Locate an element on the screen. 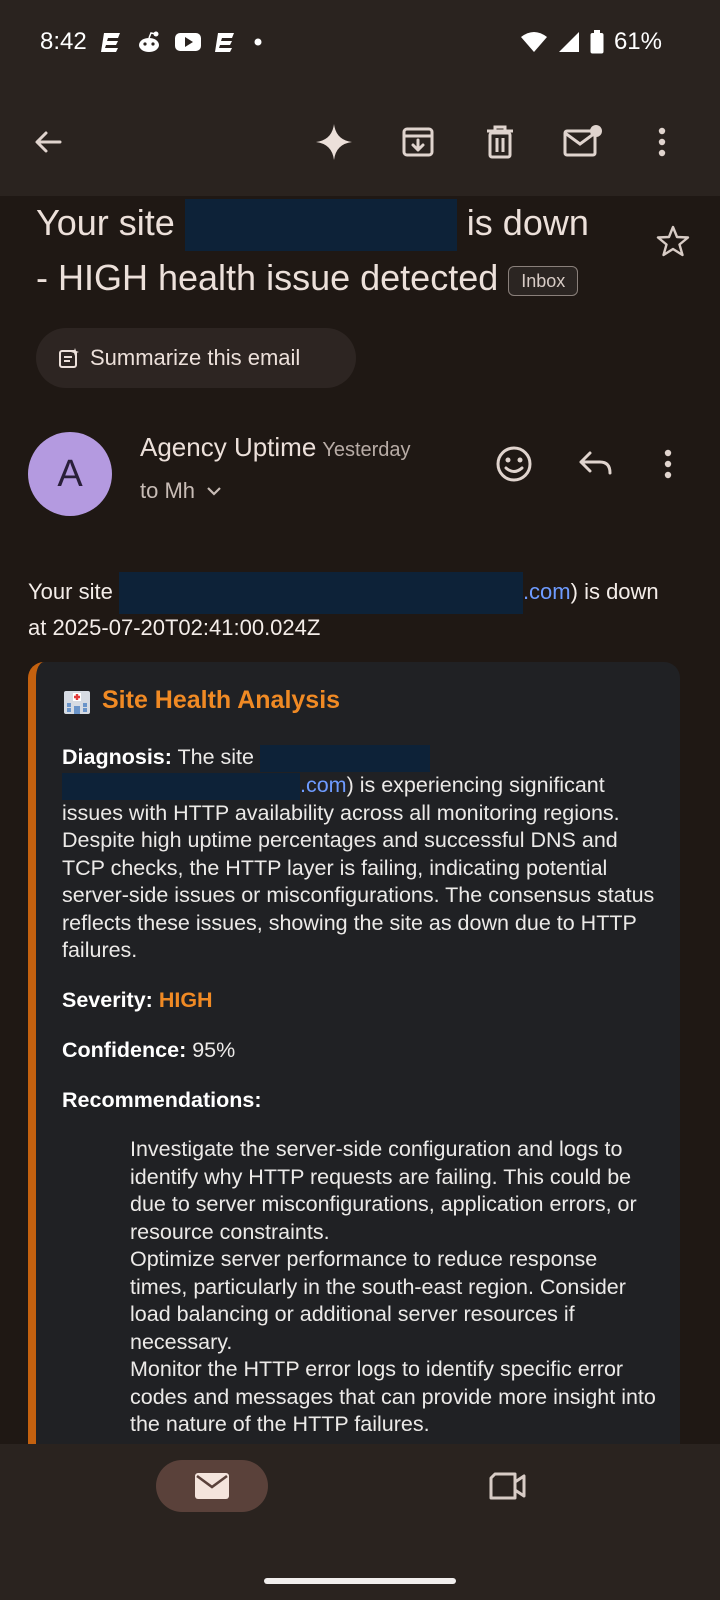 Image resolution: width=720 pixels, height=1600 pixels. recipient-text: to Mh is located at coordinates (168, 490).